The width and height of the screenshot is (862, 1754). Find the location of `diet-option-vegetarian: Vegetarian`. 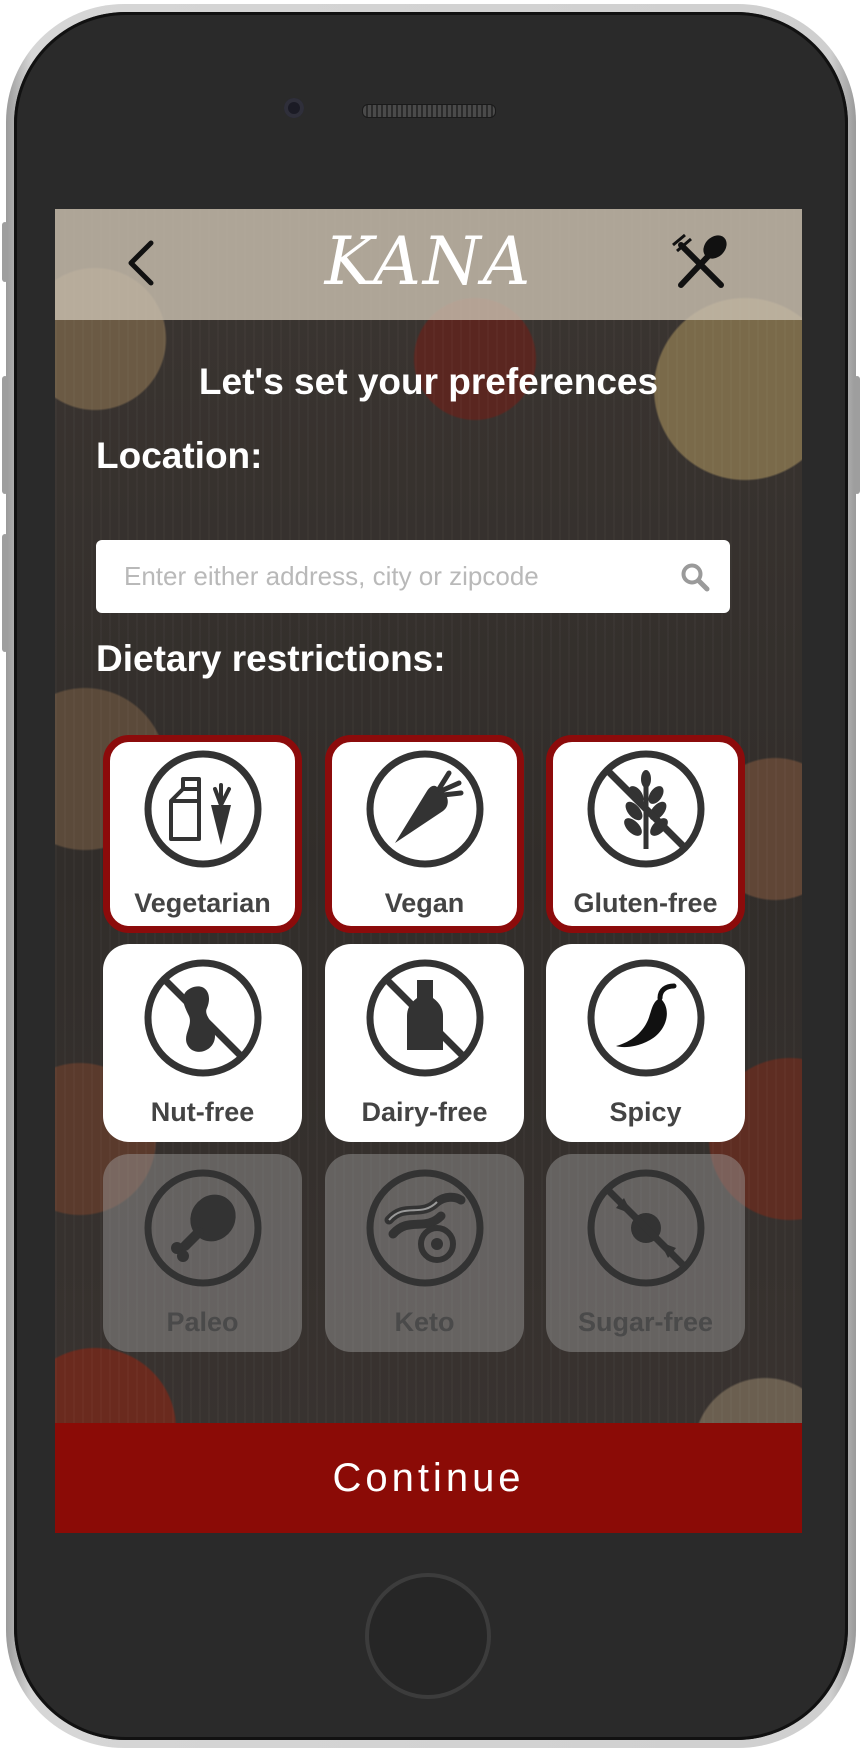

diet-option-vegetarian: Vegetarian is located at coordinates (202, 834).